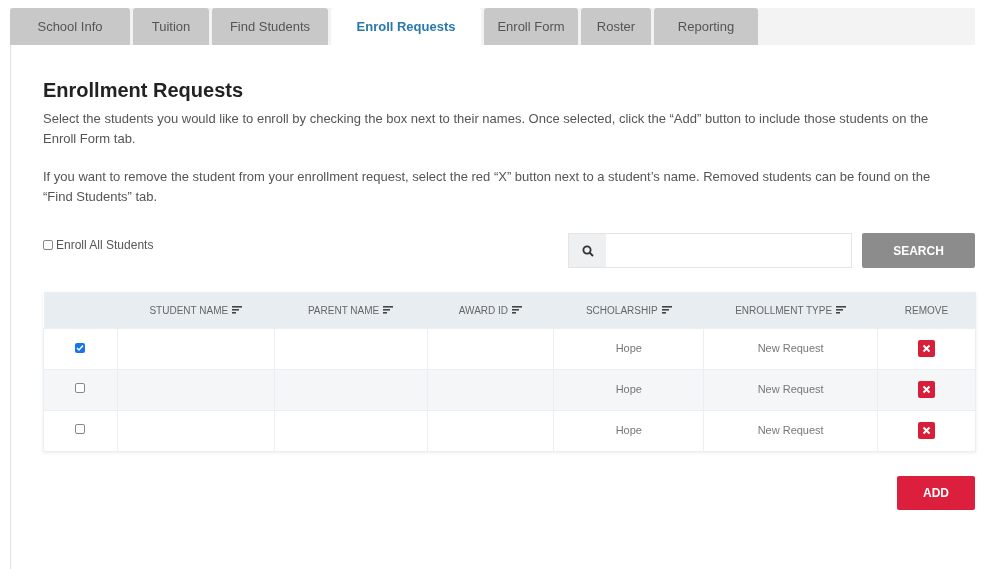  What do you see at coordinates (706, 26) in the screenshot?
I see `tab: Reporting` at bounding box center [706, 26].